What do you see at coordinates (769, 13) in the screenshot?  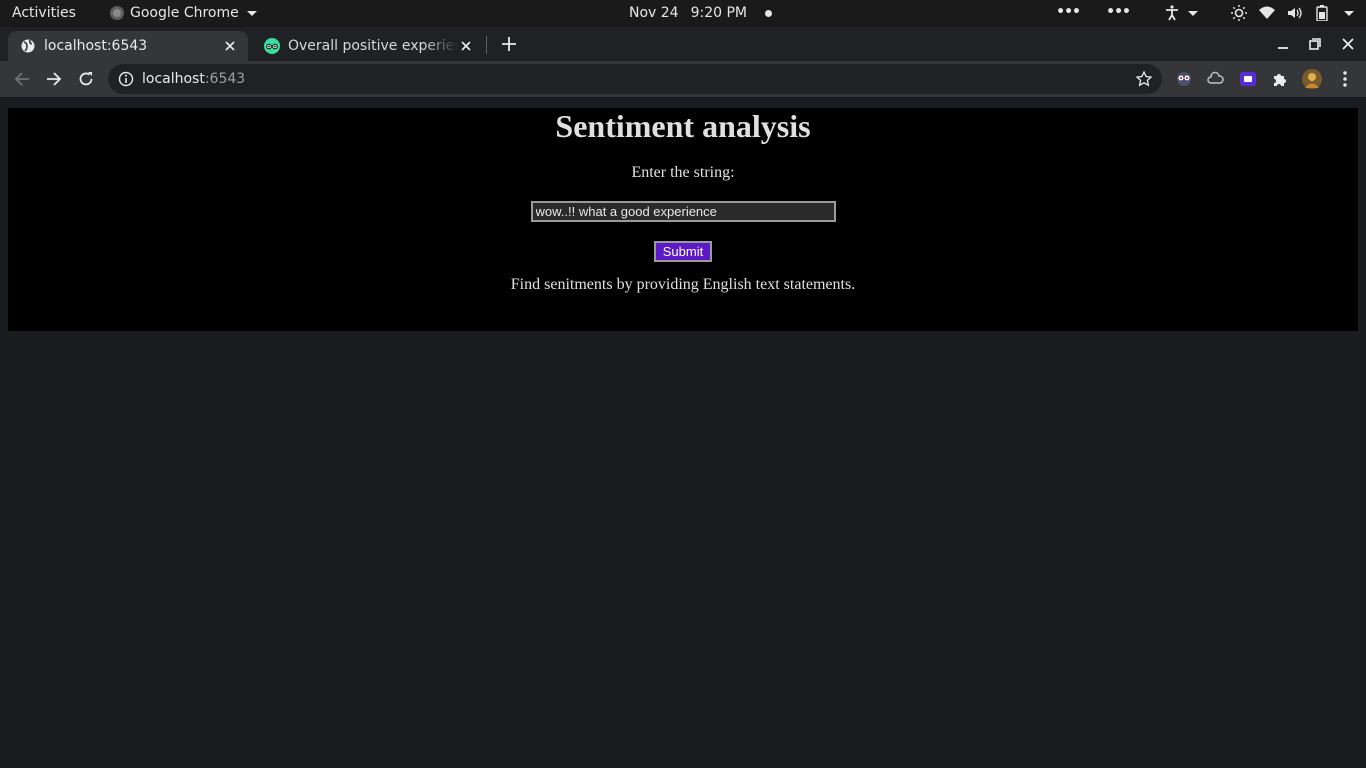 I see `notification-dot-icon` at bounding box center [769, 13].